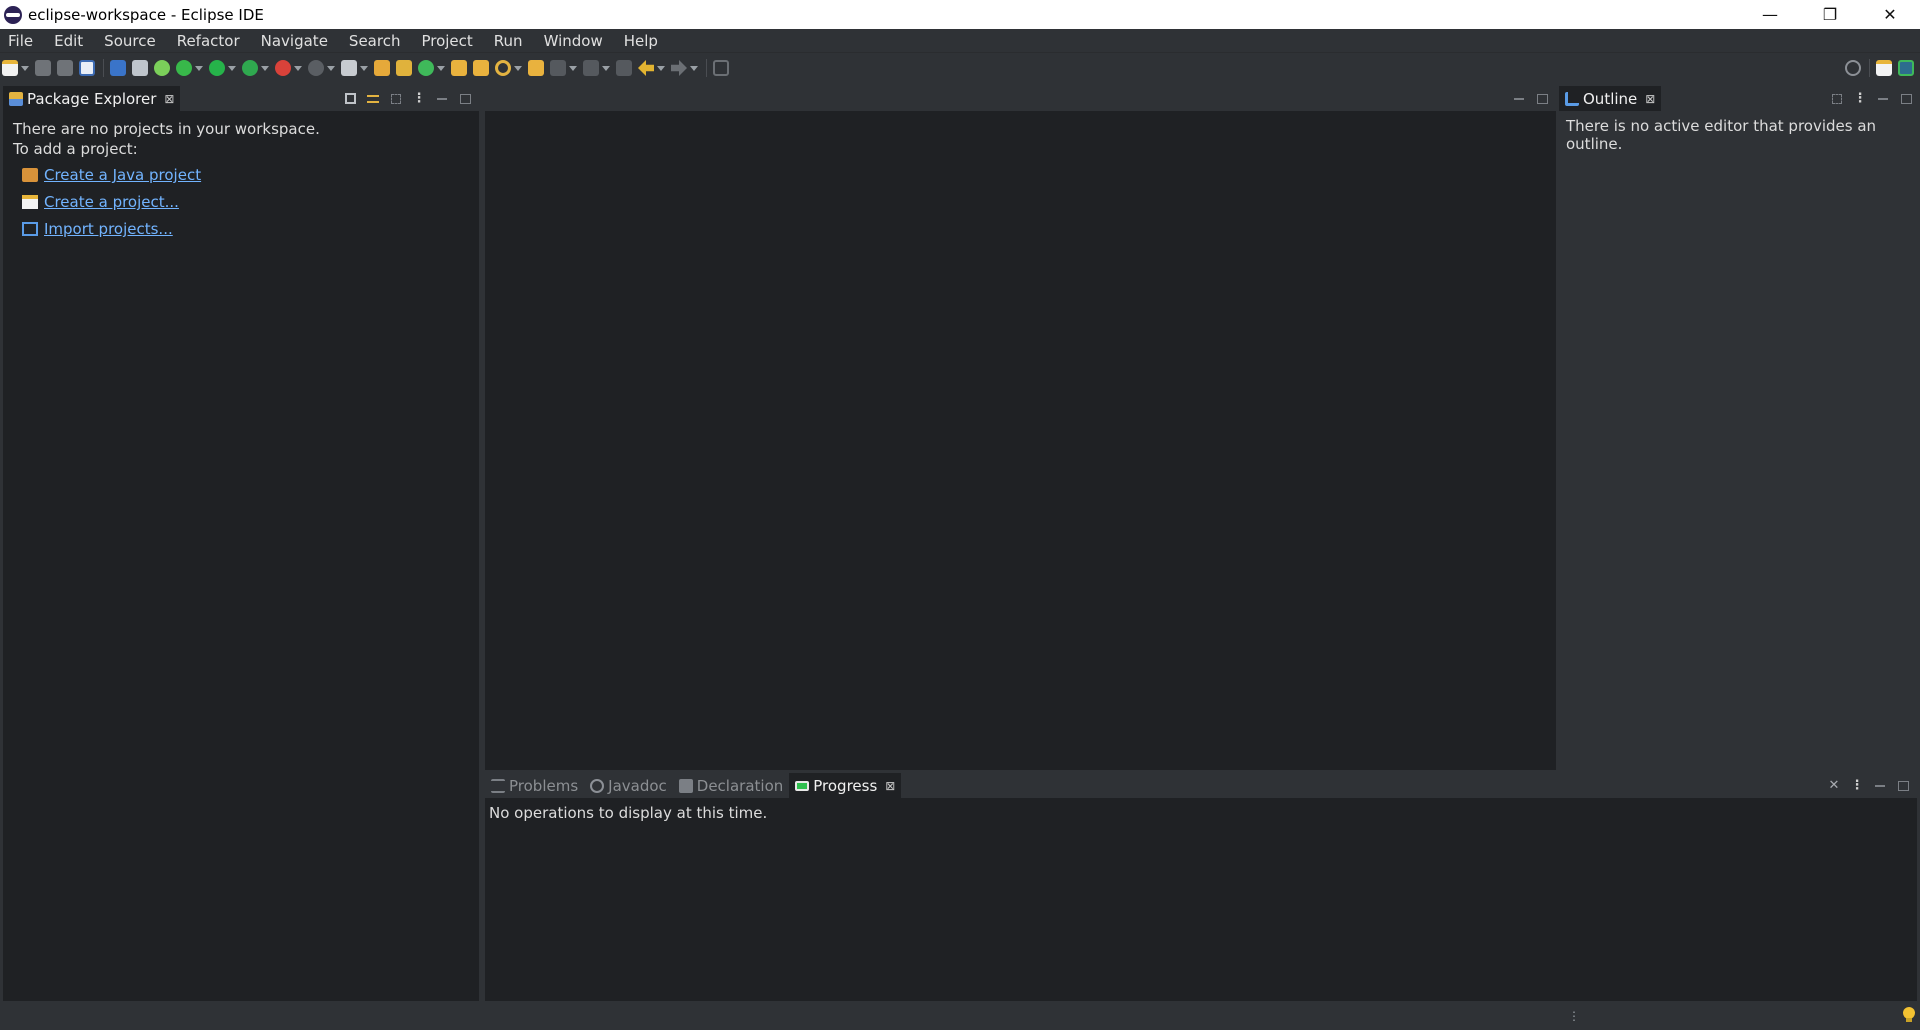  I want to click on tab-label: Package Explorer, so click(92, 98).